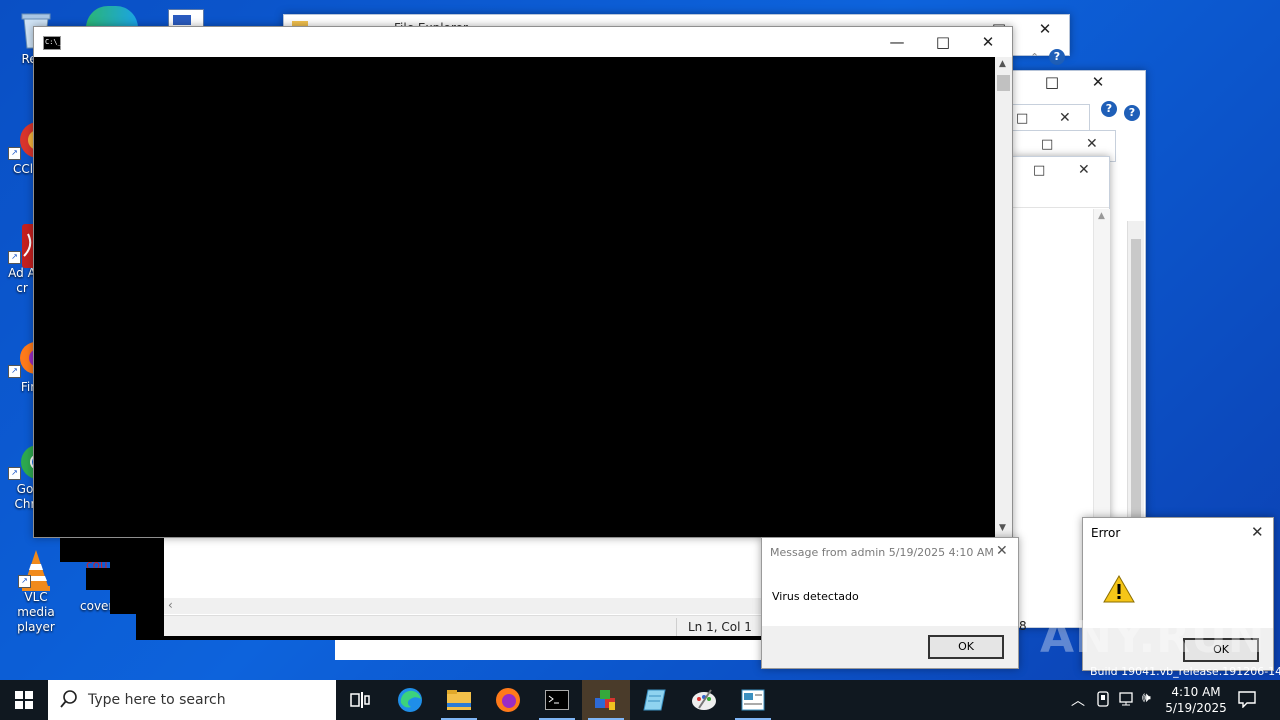 The height and width of the screenshot is (720, 1280). What do you see at coordinates (523, 42) in the screenshot?
I see `titlebar: C:\_ — □ ✕` at bounding box center [523, 42].